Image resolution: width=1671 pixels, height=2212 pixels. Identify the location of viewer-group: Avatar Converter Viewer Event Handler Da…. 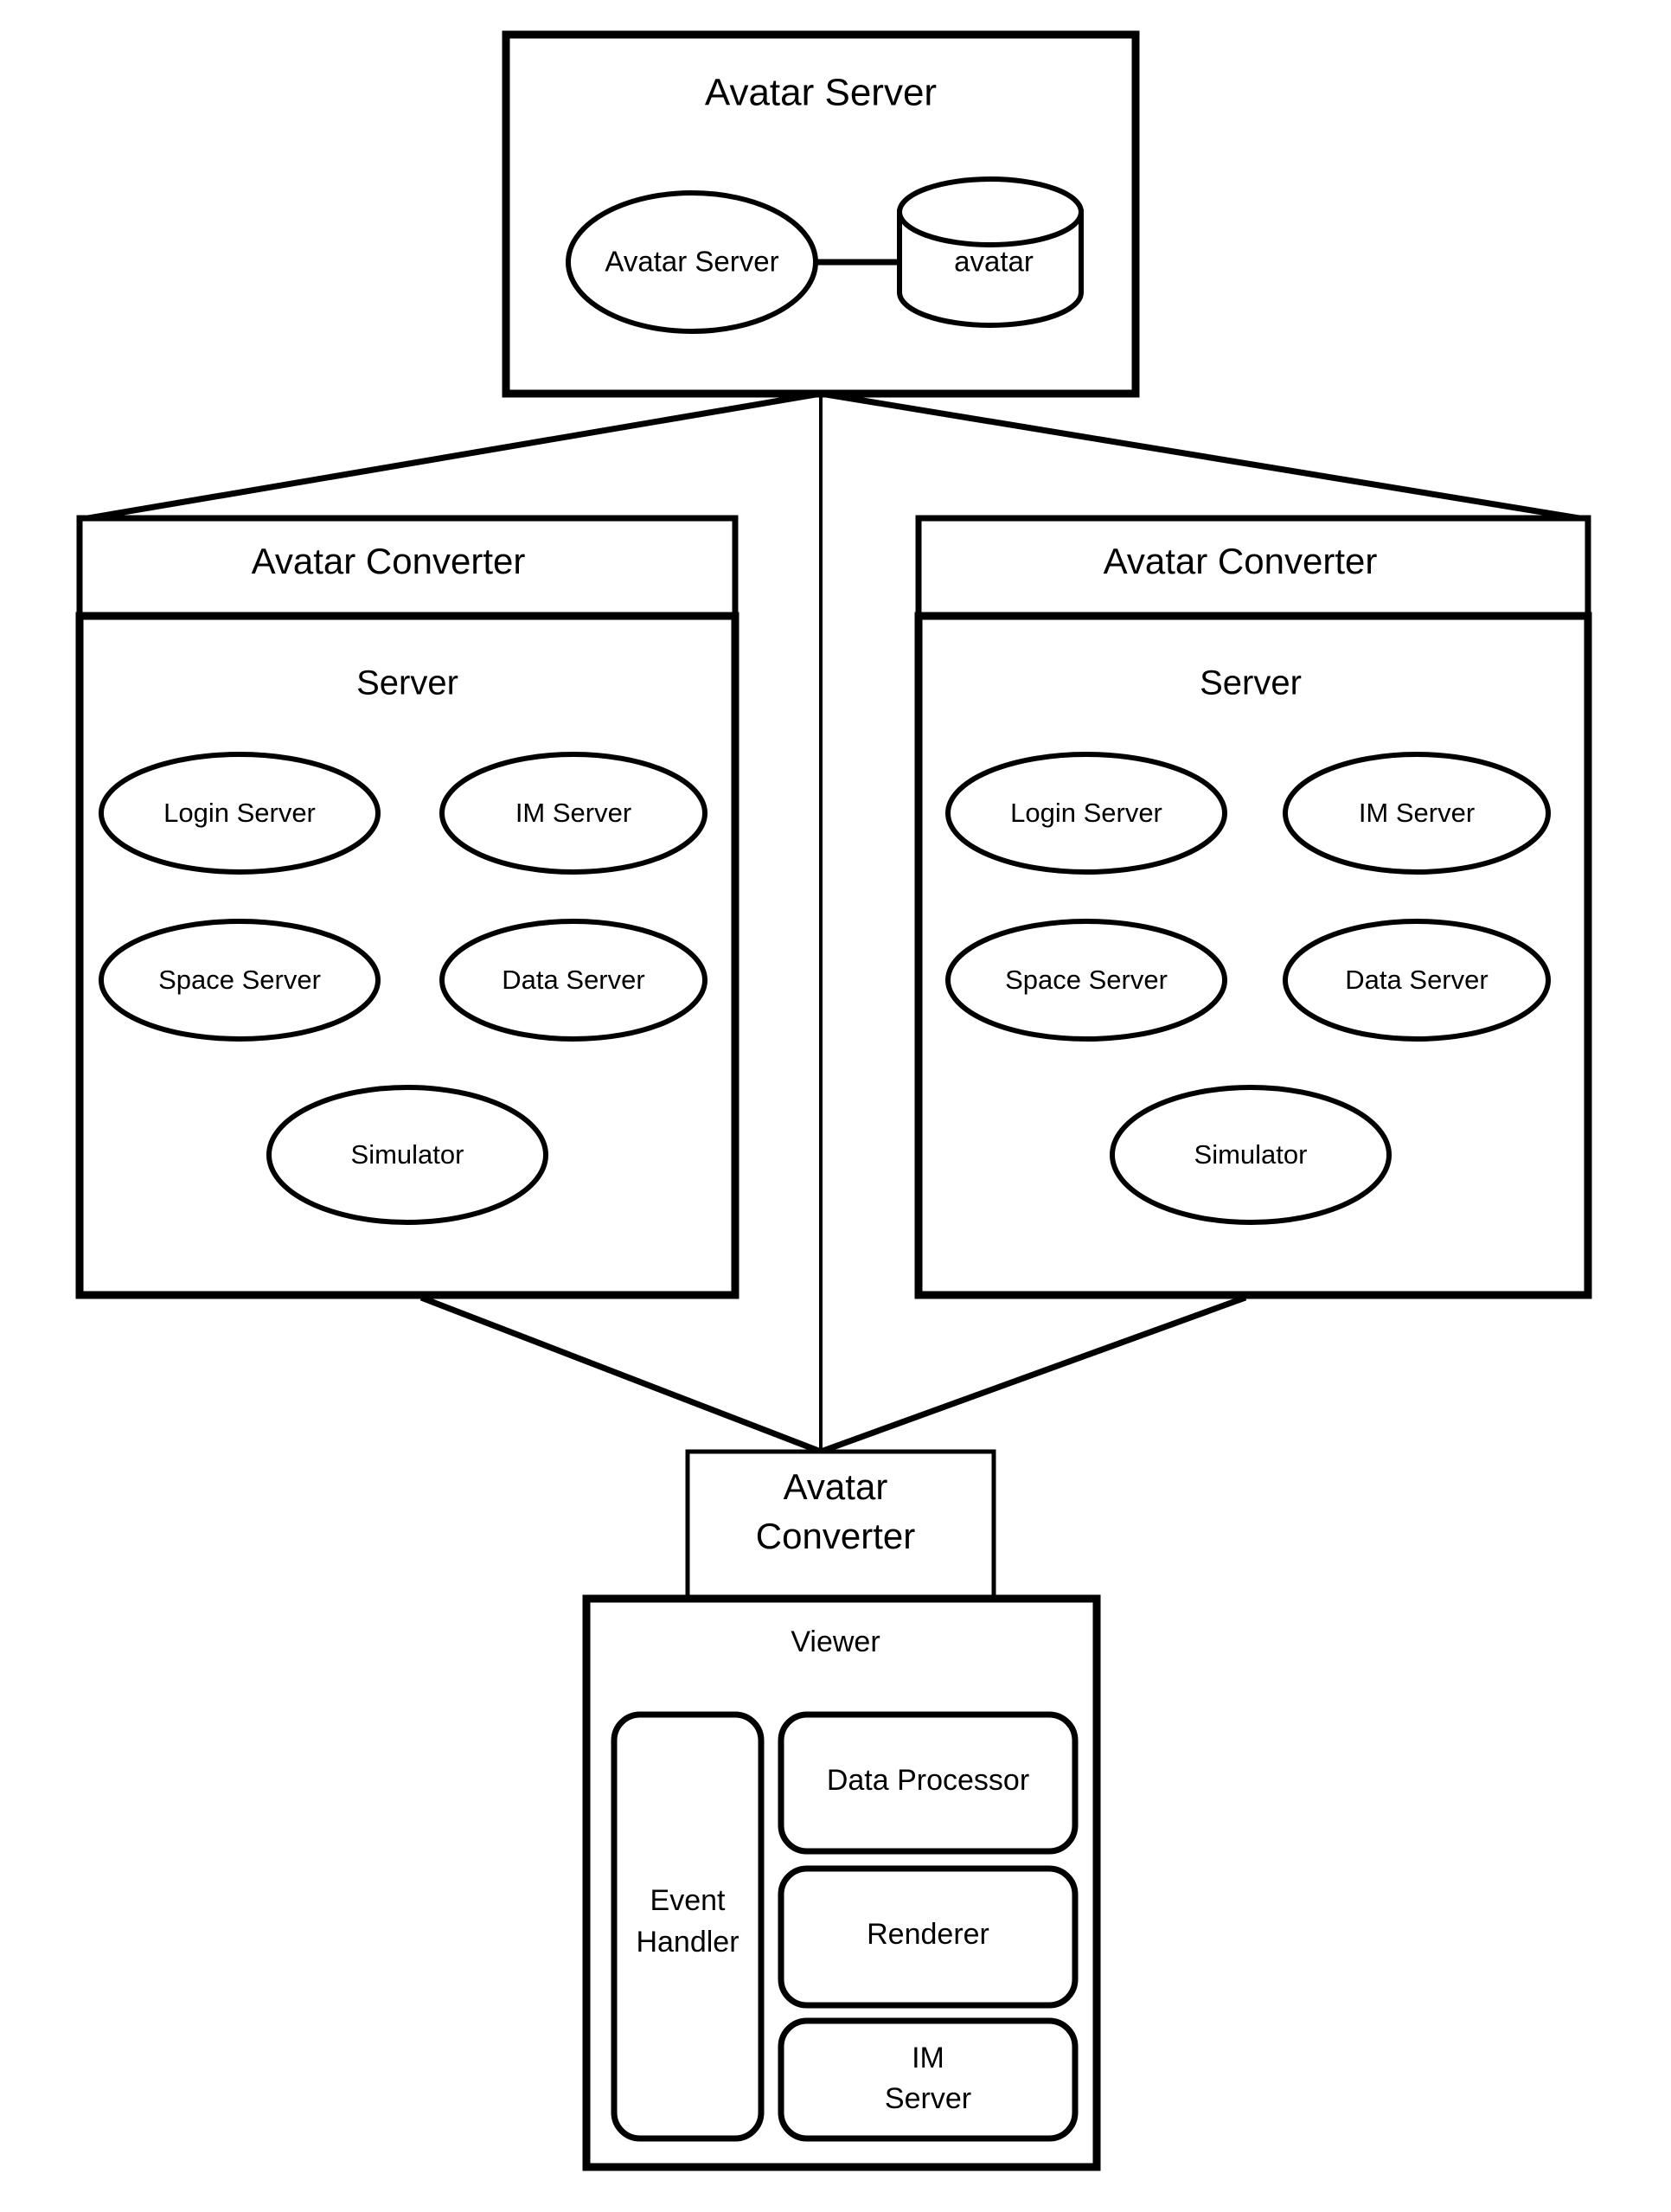
(841, 1810).